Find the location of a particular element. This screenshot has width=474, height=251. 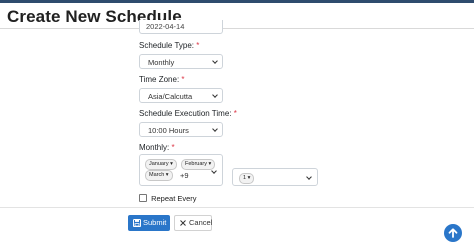

arrow-up-icon is located at coordinates (453, 233).